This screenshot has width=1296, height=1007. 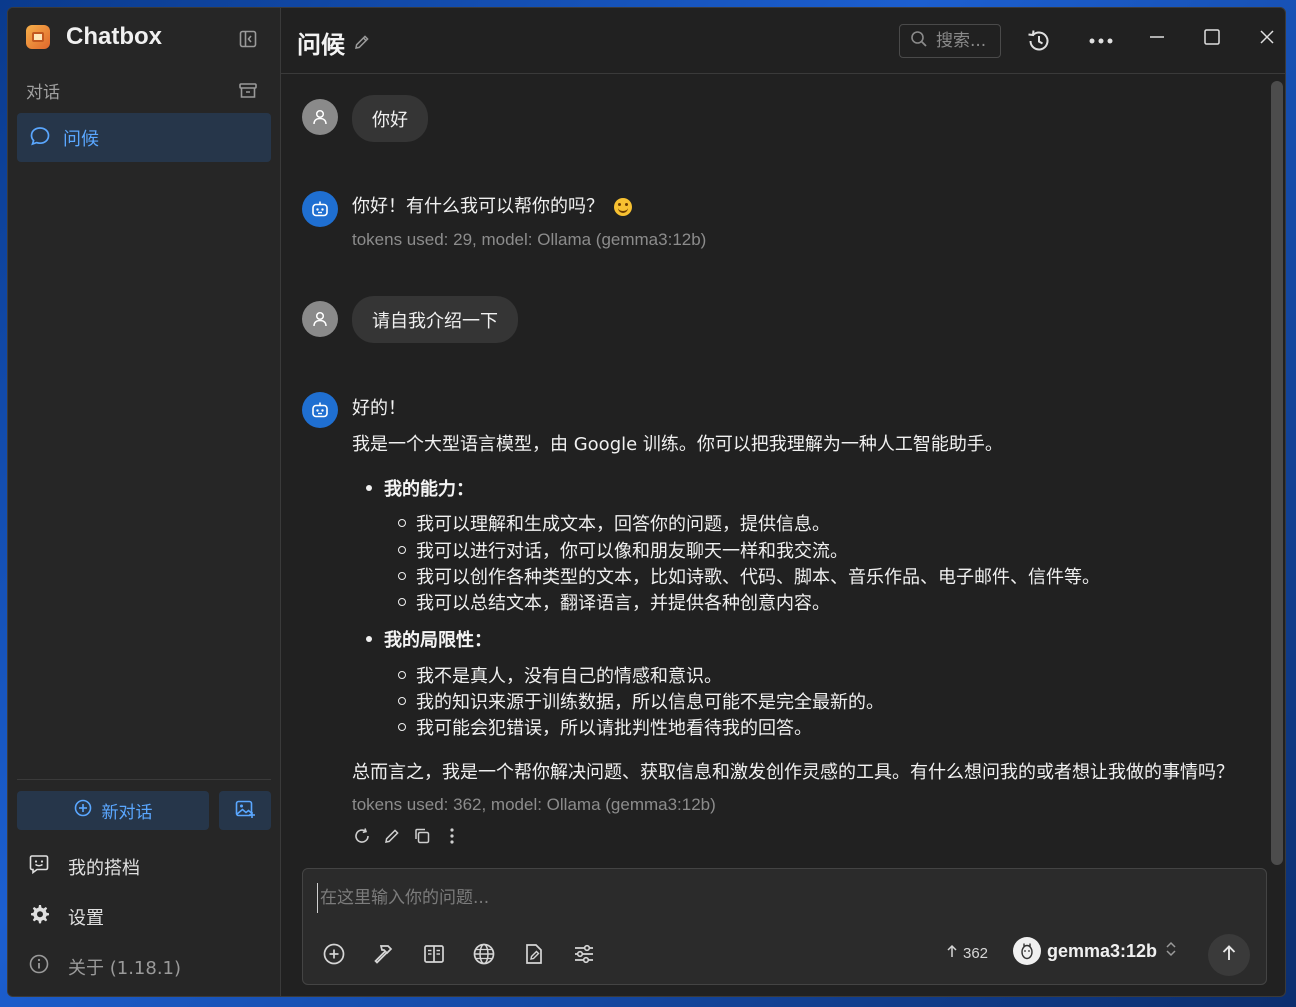 I want to click on new-chat-label: 新对话, so click(x=127, y=813).